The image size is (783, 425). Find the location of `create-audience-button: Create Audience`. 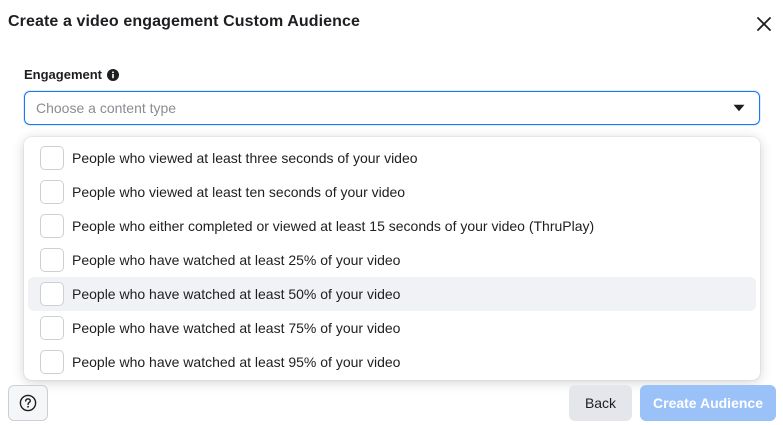

create-audience-button: Create Audience is located at coordinates (708, 403).